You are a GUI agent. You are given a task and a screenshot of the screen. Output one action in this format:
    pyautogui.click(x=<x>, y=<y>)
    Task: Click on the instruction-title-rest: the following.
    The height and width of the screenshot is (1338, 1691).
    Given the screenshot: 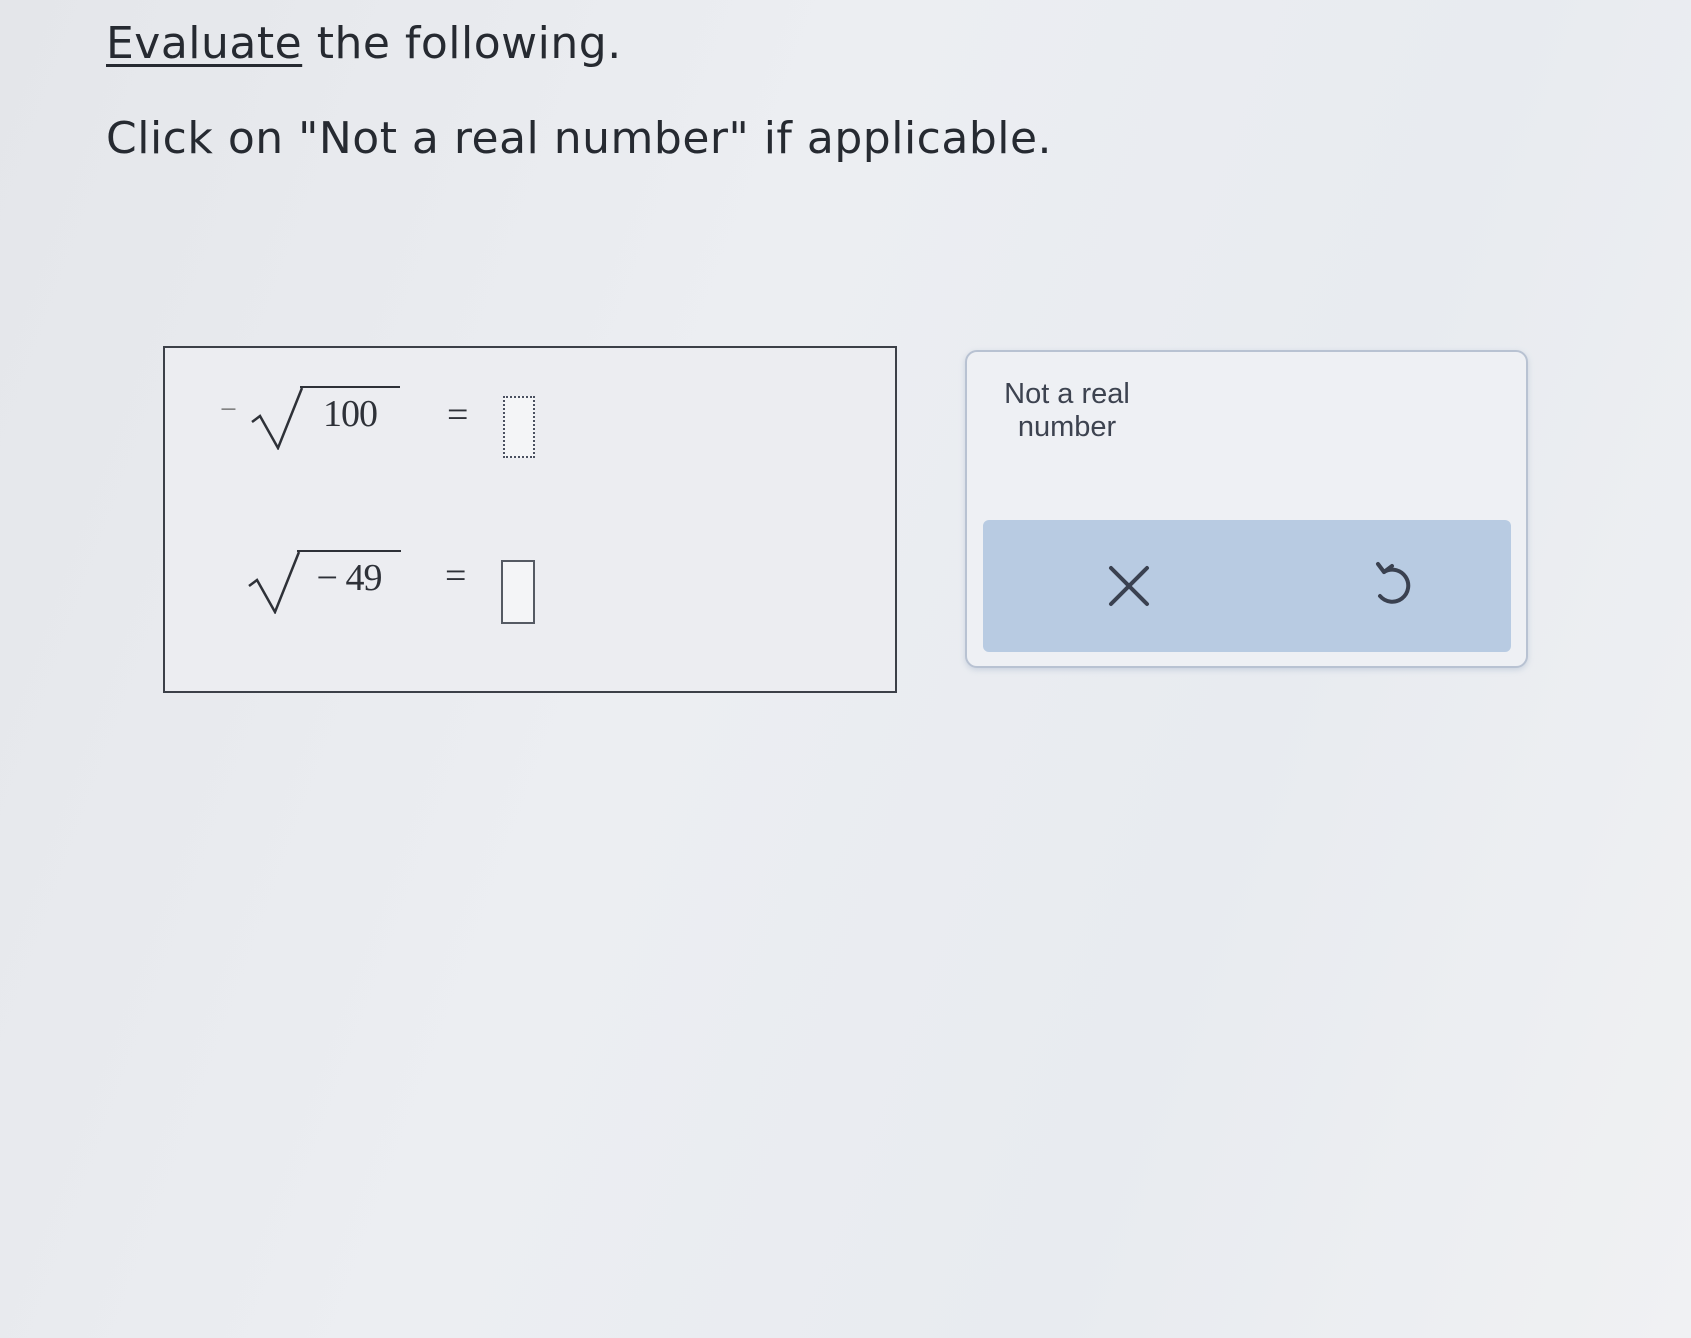 What is the action you would take?
    pyautogui.click(x=462, y=43)
    